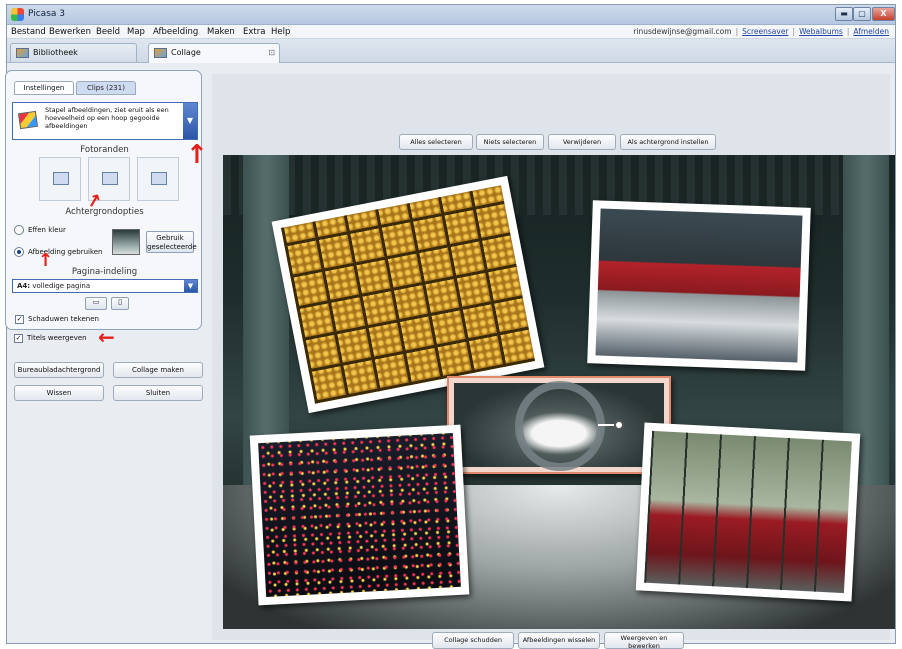 The width and height of the screenshot is (902, 649). I want to click on window-title: Picasa 3, so click(46, 14).